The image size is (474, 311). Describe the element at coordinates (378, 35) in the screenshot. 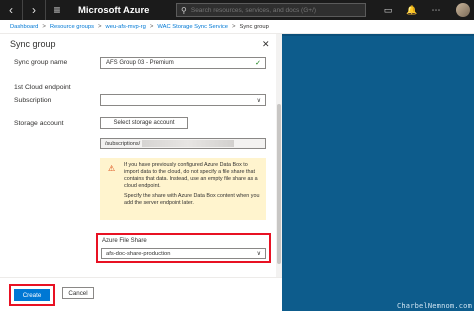

I see `panel-edge` at that location.